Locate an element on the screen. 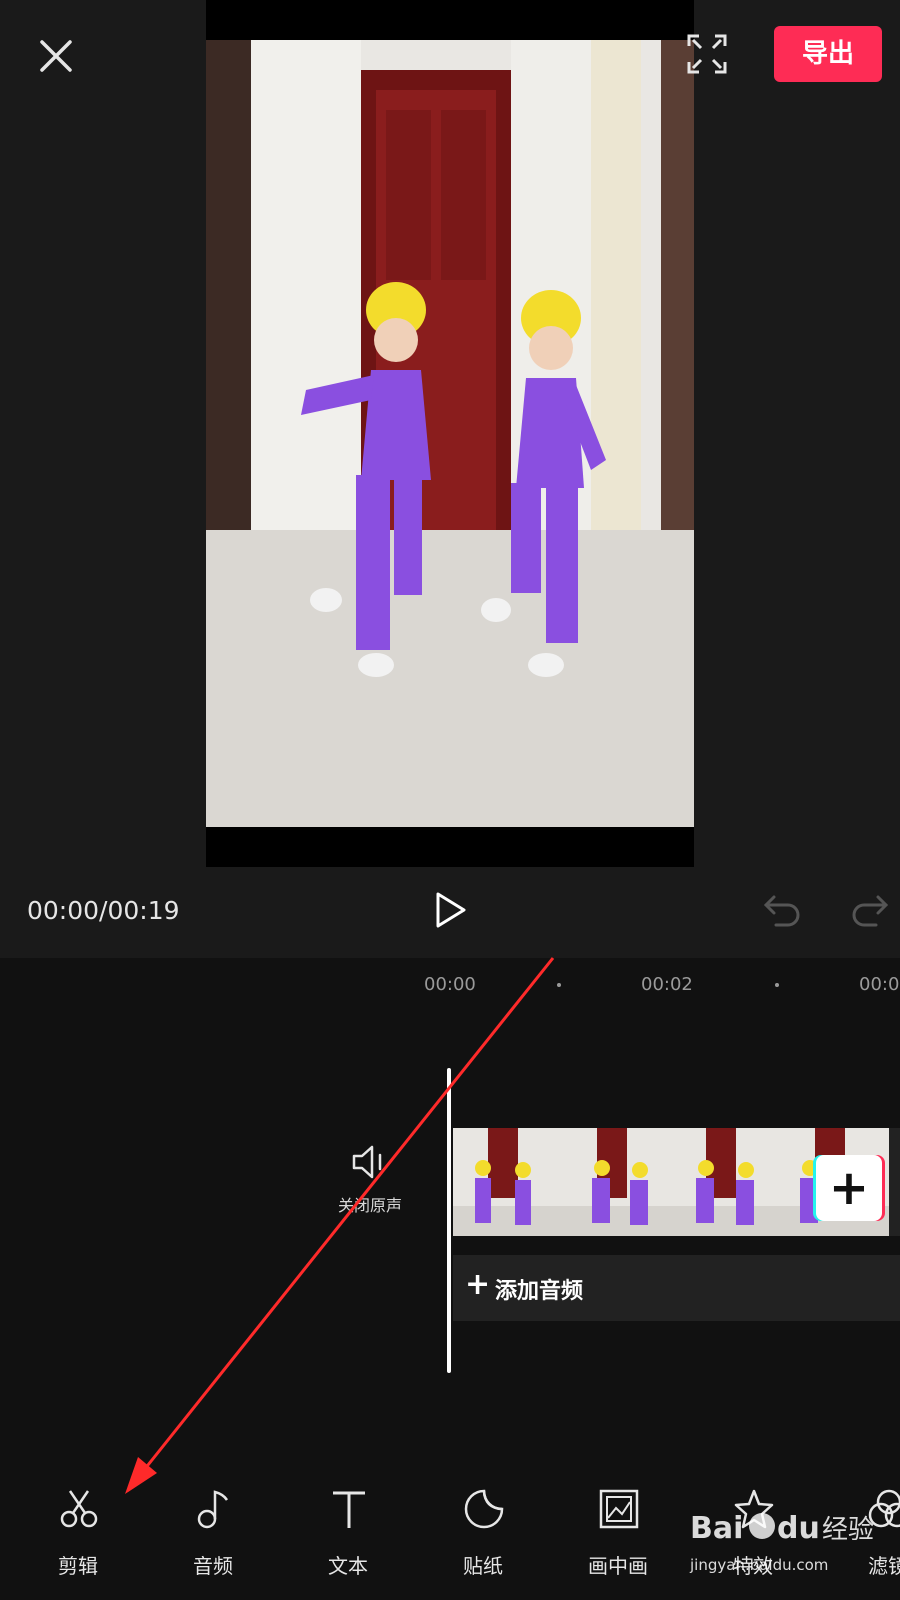 The height and width of the screenshot is (1600, 900). svg-text: du is located at coordinates (798, 1528).